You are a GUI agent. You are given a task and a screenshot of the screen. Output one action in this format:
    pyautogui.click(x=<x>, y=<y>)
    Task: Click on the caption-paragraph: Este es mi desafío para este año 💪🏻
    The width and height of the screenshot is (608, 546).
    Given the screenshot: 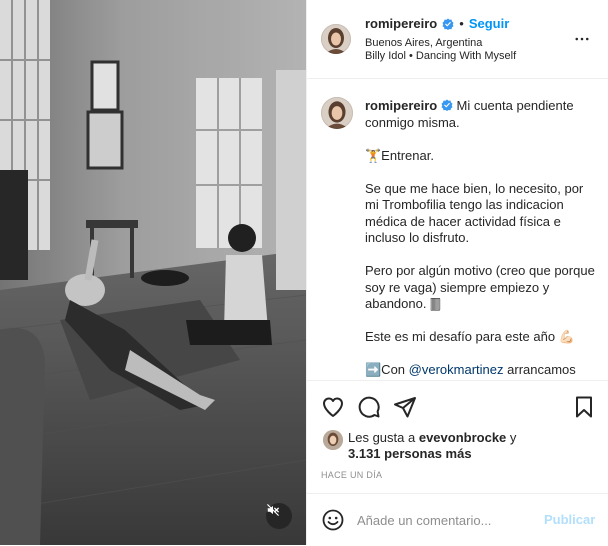 What is the action you would take?
    pyautogui.click(x=470, y=336)
    